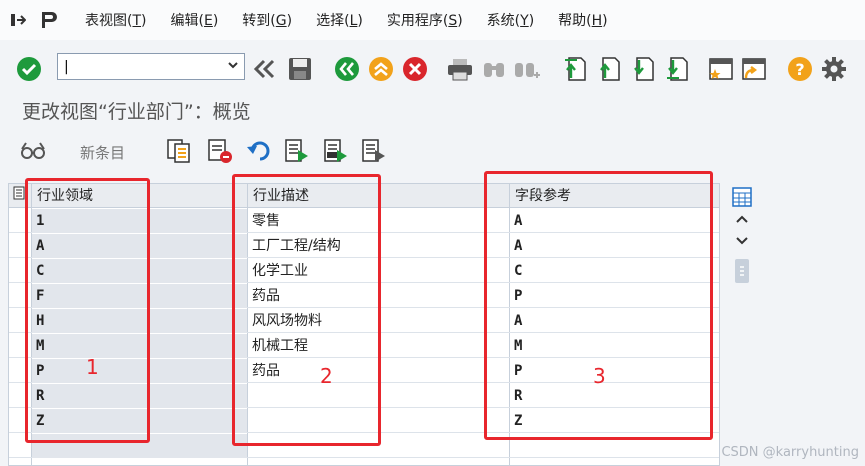  I want to click on scroll-down-icon, so click(742, 243).